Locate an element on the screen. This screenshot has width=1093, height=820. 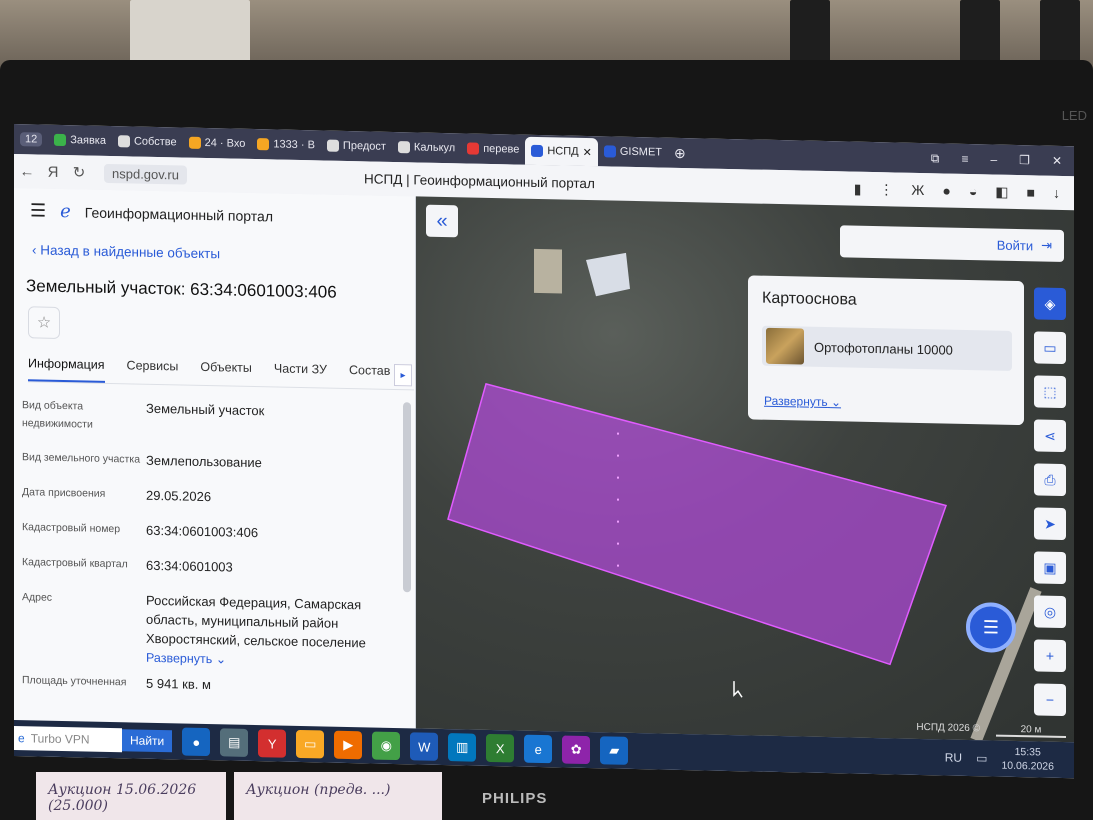
colorful-app-icon: ✿ is located at coordinates (576, 750).